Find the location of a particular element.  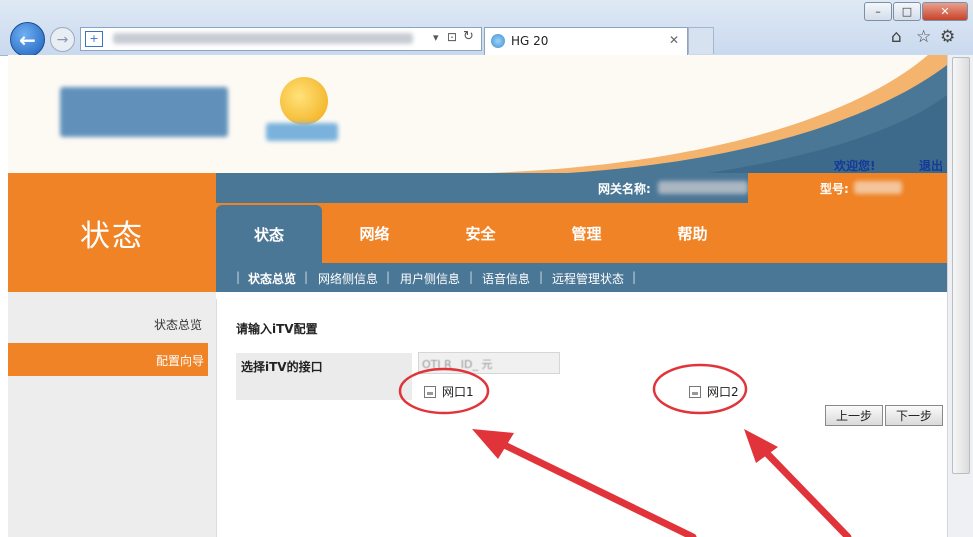

browser-chrome: – □ ✕ ← → + ▾ ⊡ ↻ HG 20 ✕ ⌂ ☆ ⚙ is located at coordinates (486, 28).